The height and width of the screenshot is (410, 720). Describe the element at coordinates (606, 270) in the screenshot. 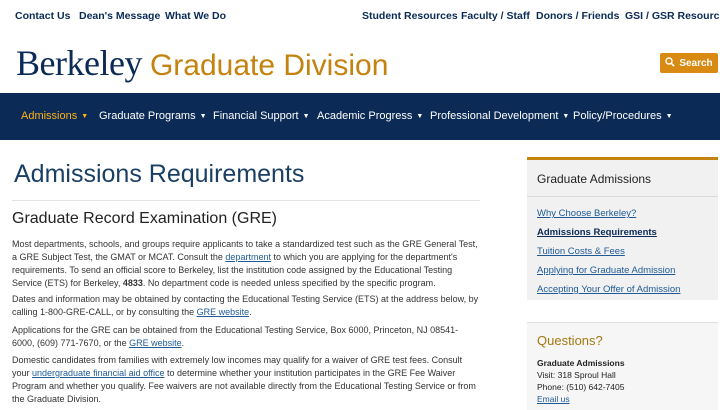

I see `sidebar-link-applying-for-admission: Applying for Graduate Admission` at that location.